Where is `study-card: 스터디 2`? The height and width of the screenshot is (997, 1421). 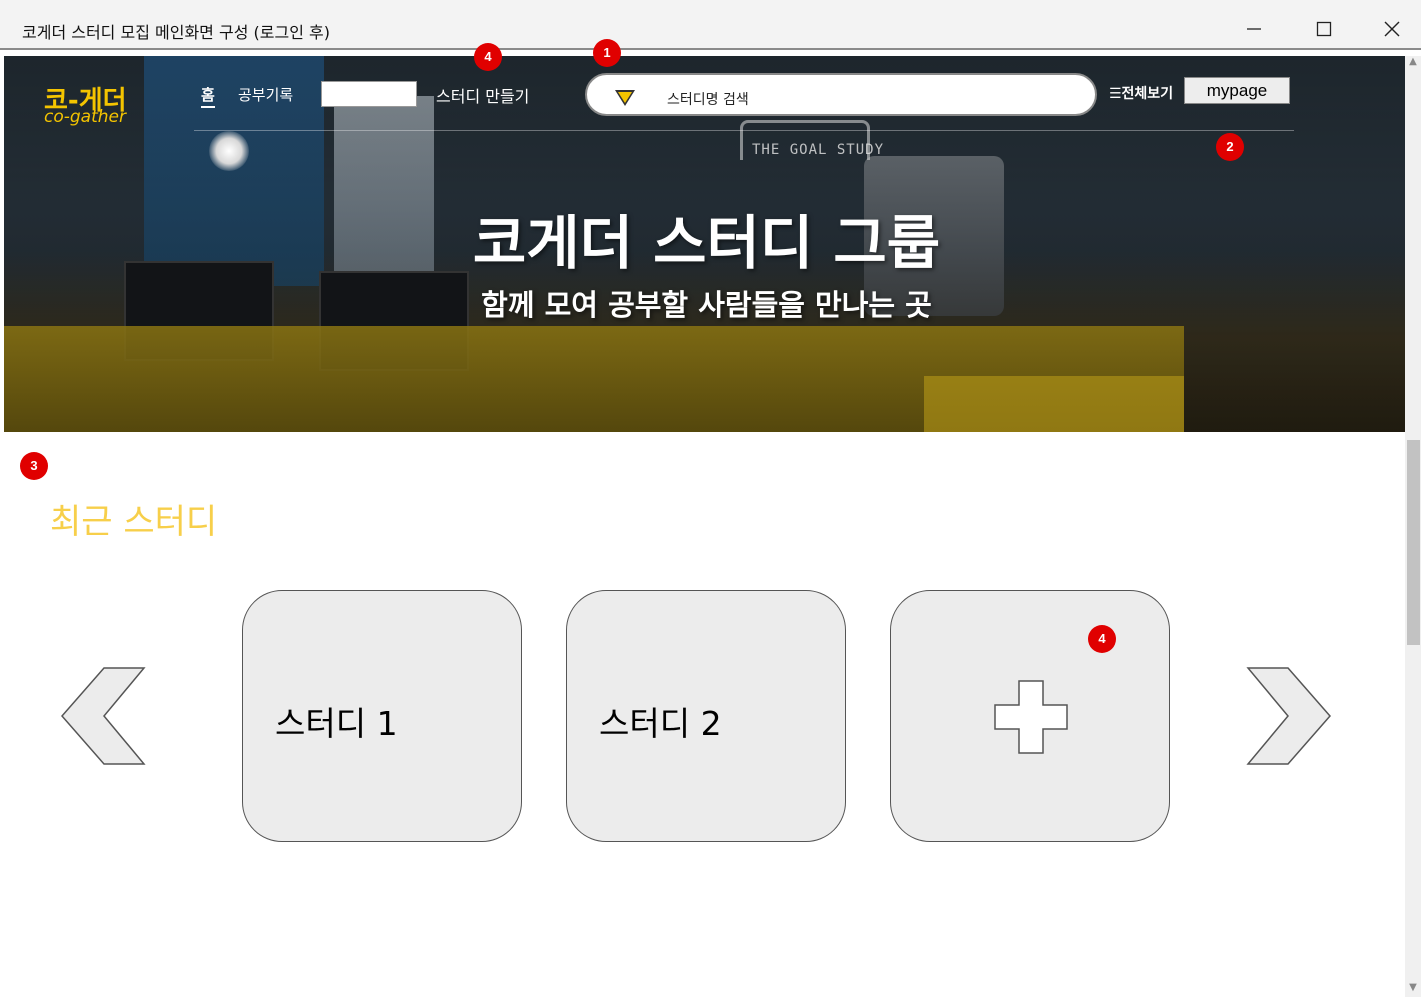
study-card: 스터디 2 is located at coordinates (706, 716).